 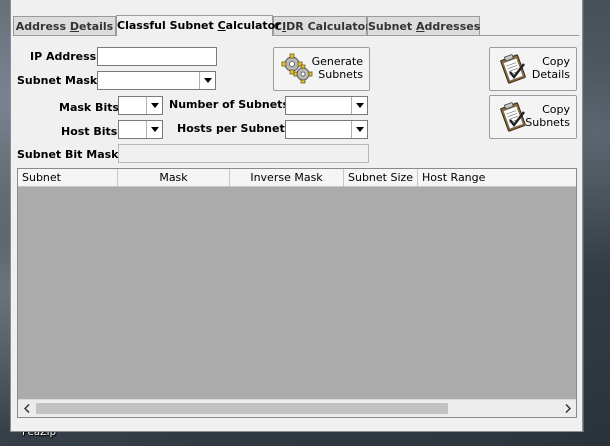 I want to click on generate-subnets-button: Generate Subnets, so click(x=321, y=69).